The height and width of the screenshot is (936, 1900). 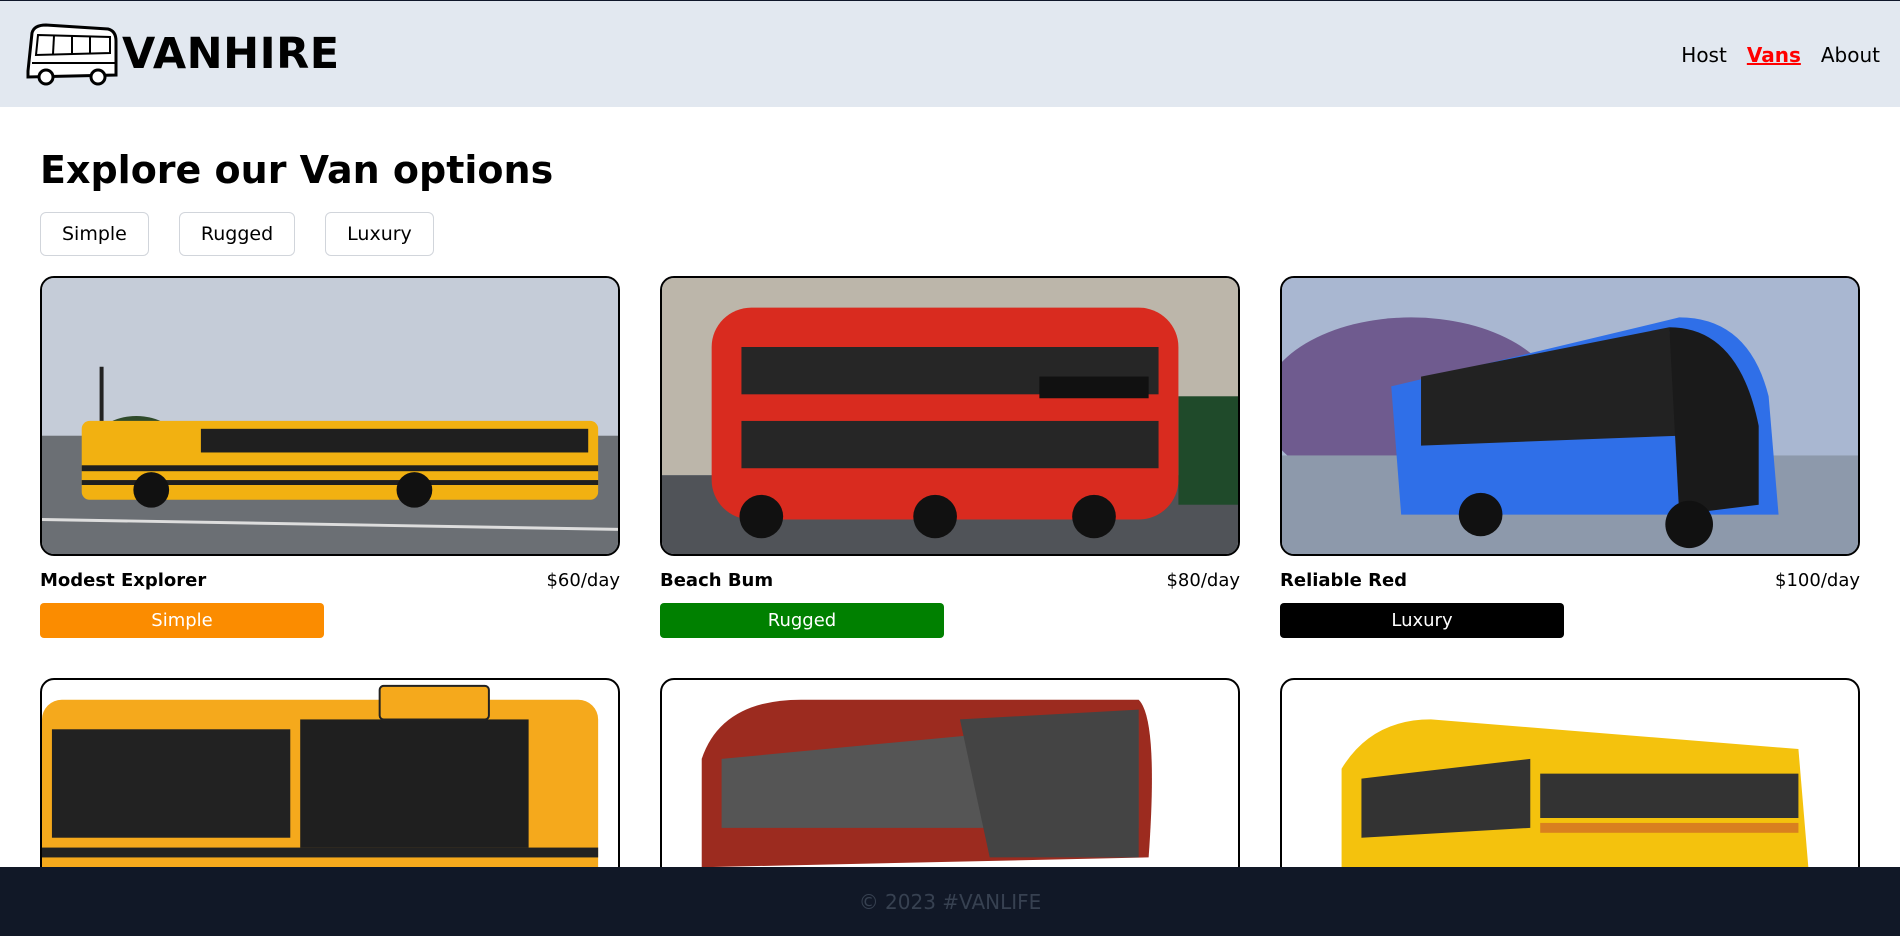 I want to click on van-name: Modest Explorer, so click(x=123, y=580).